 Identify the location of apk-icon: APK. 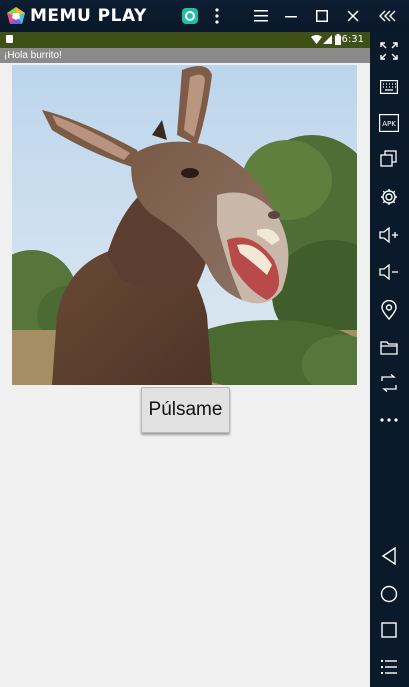
(389, 123).